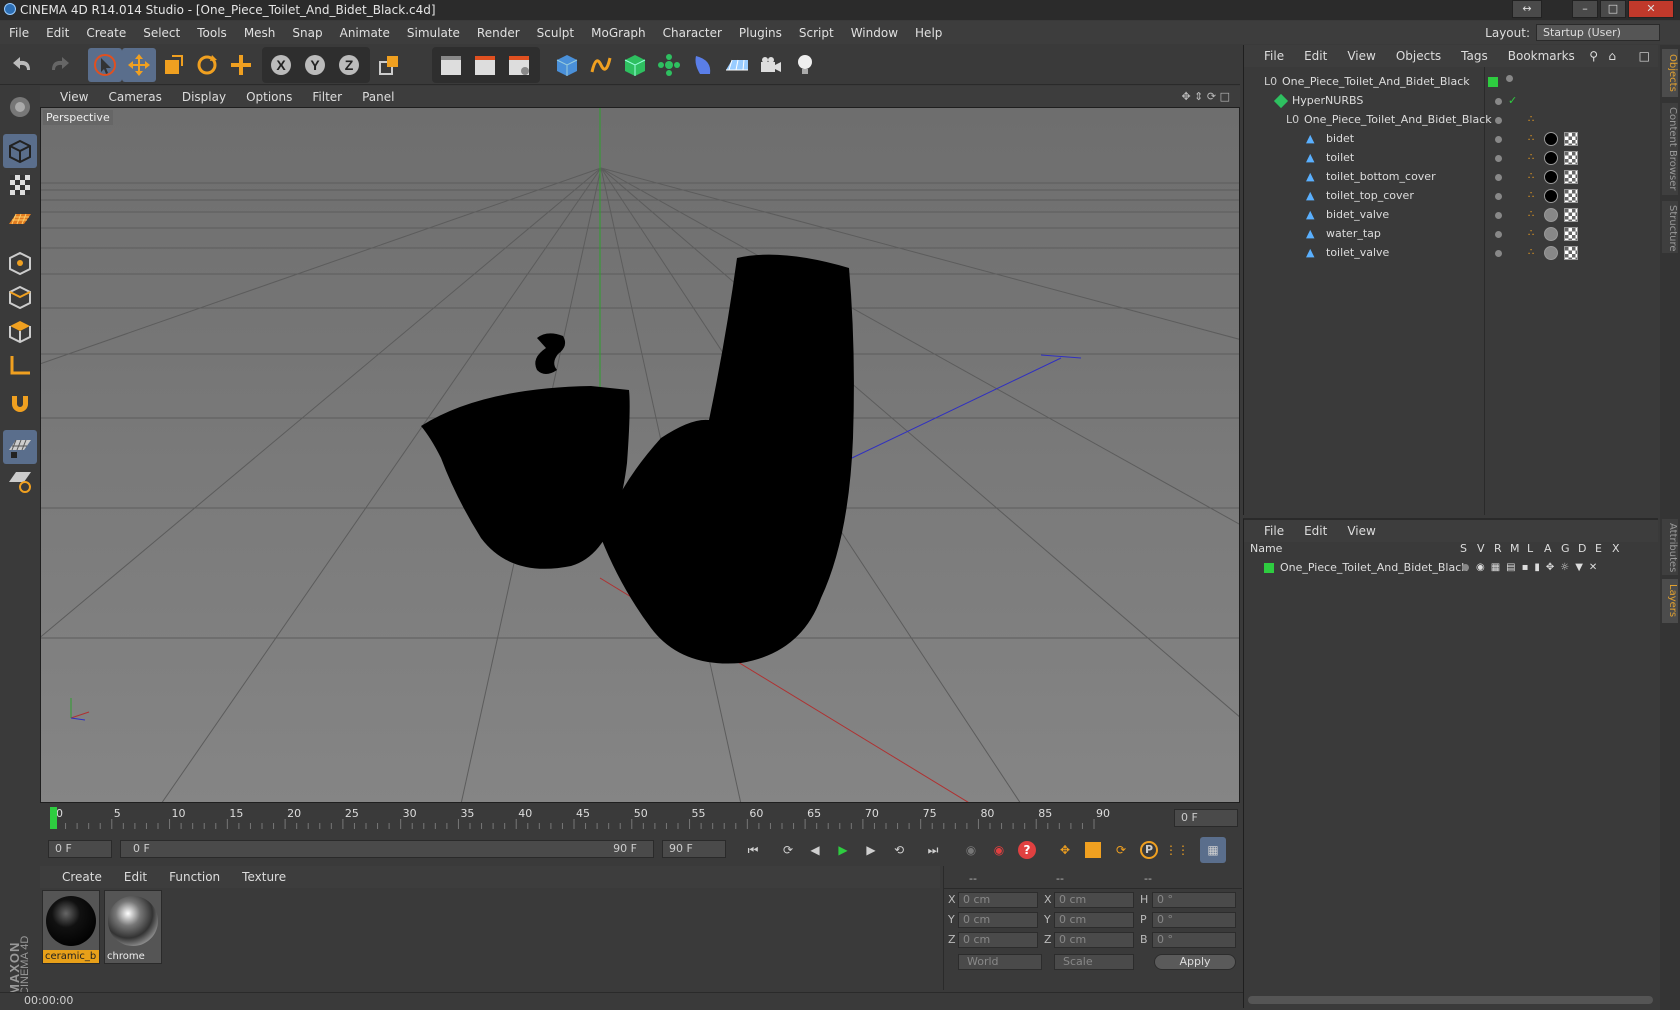  I want to click on go-to-start-icon: ⏮, so click(753, 850).